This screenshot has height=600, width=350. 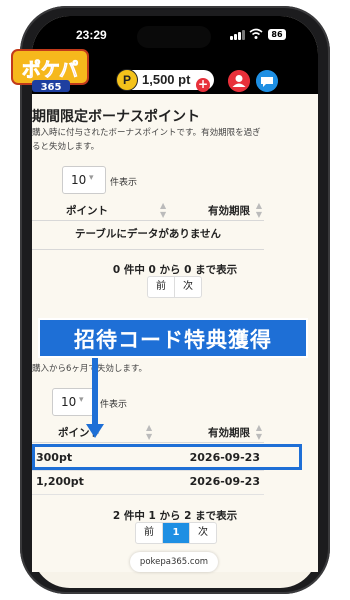 What do you see at coordinates (116, 117) in the screenshot?
I see `limited-bonus-title: 期間限定ボーナスポイント` at bounding box center [116, 117].